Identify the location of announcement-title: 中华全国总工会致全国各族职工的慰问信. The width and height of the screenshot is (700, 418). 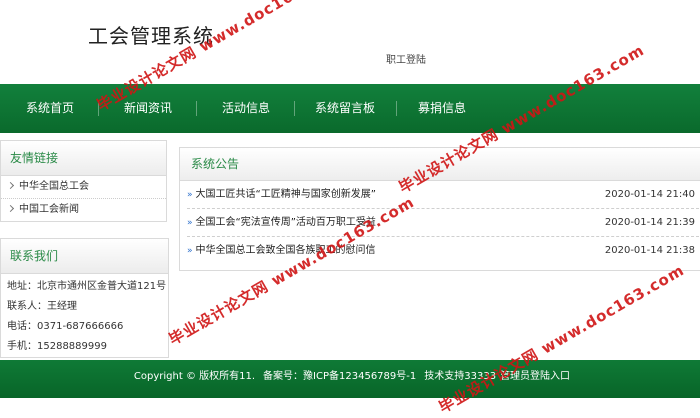
(285, 250).